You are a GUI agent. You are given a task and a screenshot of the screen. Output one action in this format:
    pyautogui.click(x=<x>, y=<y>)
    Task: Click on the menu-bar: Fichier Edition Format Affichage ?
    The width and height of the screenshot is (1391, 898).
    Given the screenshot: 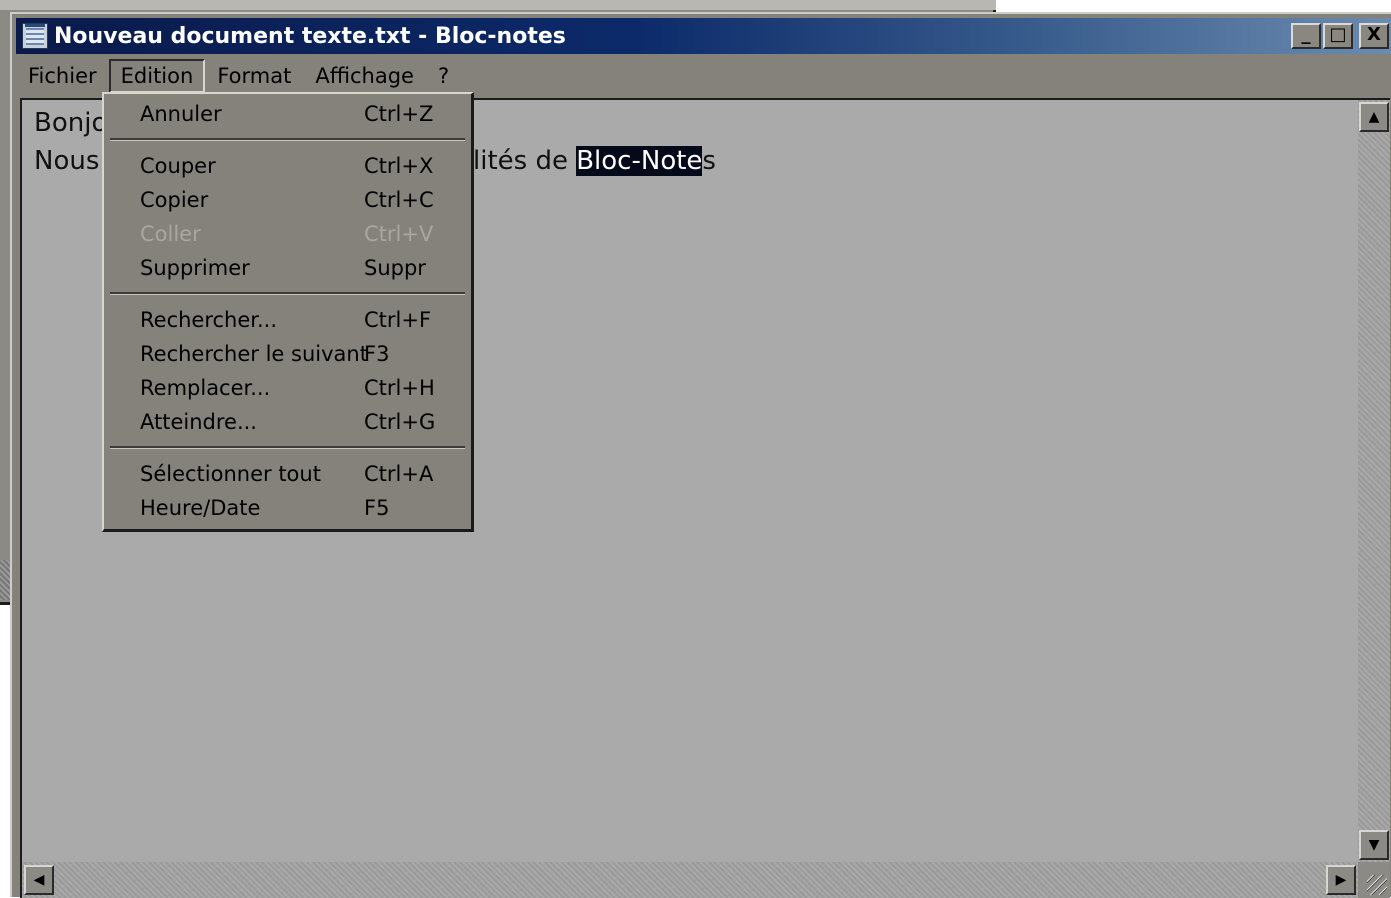 What is the action you would take?
    pyautogui.click(x=703, y=76)
    